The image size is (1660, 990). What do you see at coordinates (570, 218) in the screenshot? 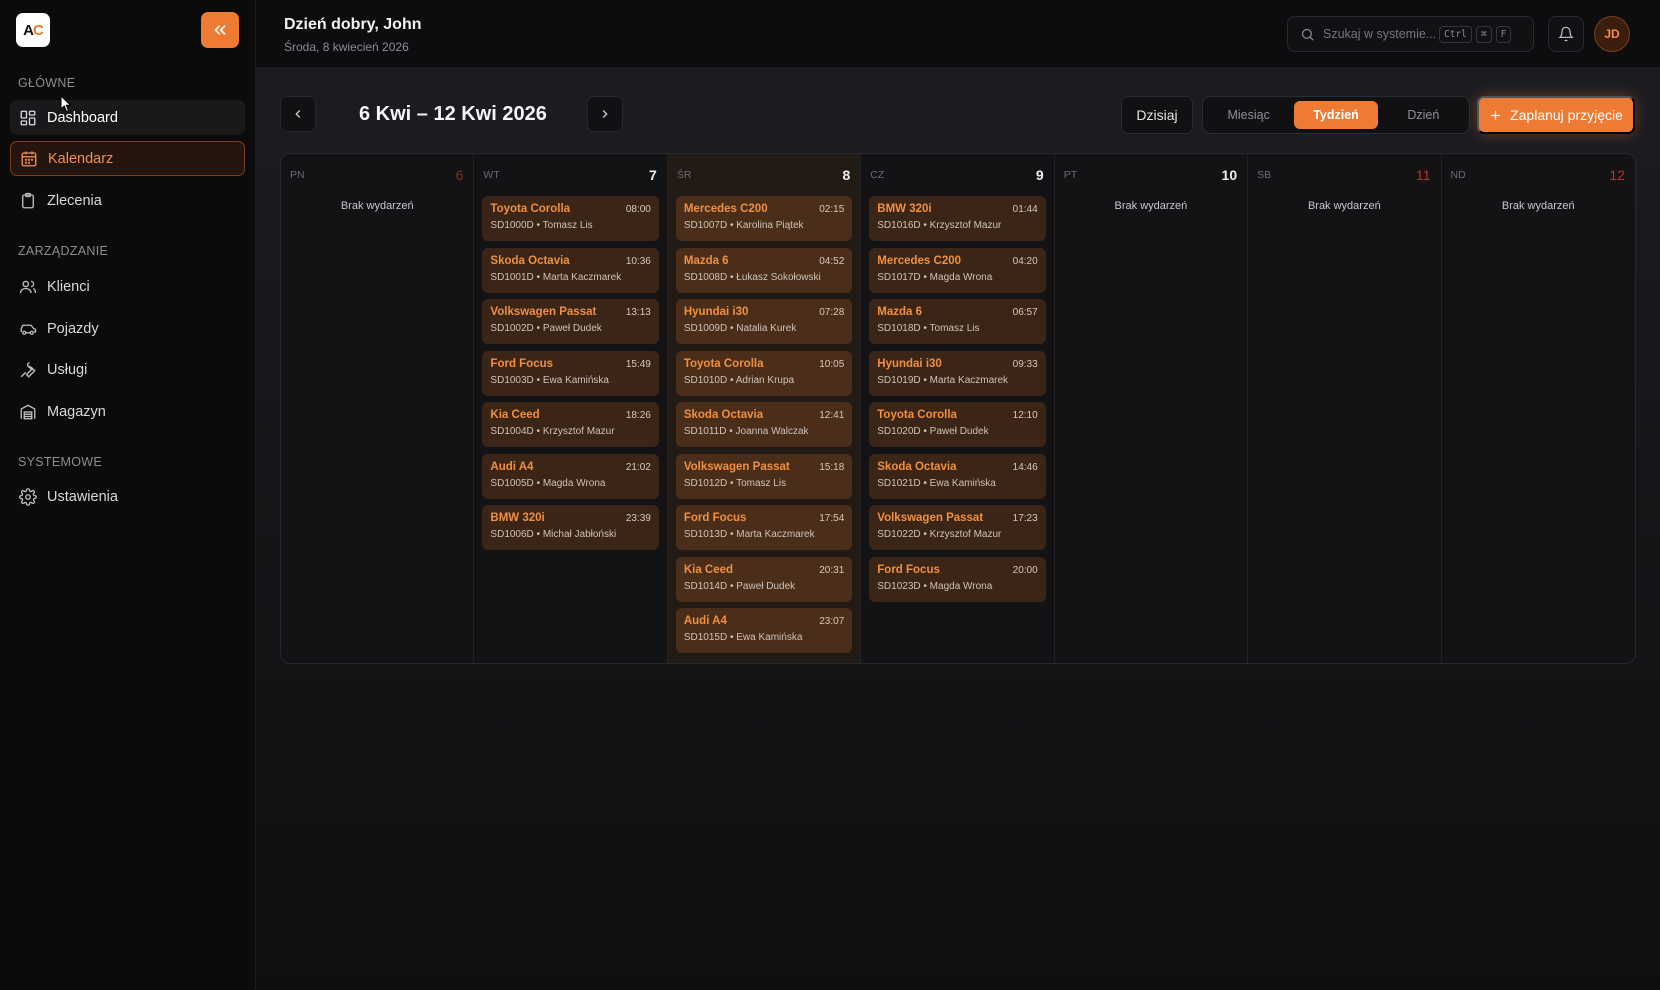
I see `event-card: Toyota Corolla 08:00 SD1000D • Tomasz Lis` at bounding box center [570, 218].